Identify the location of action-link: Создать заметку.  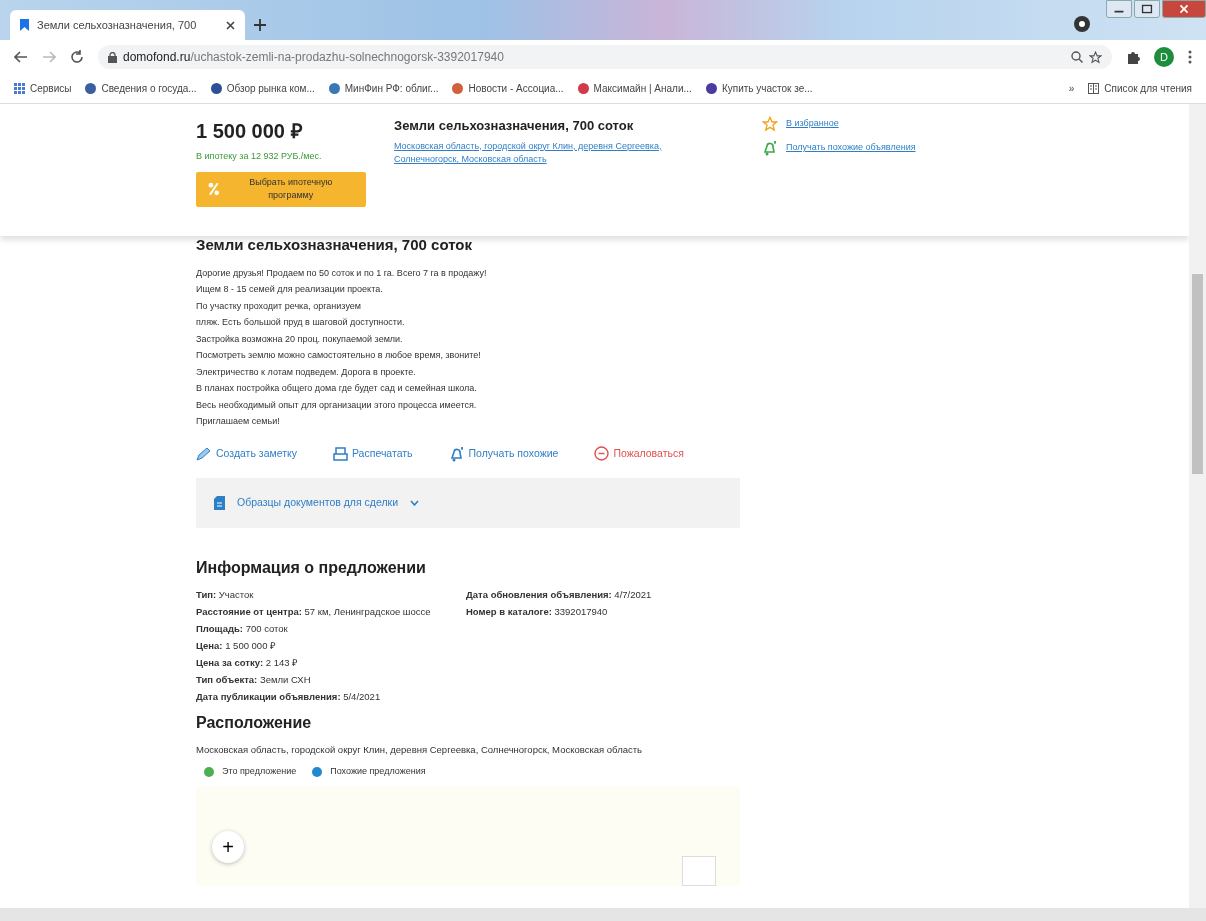
(246, 453).